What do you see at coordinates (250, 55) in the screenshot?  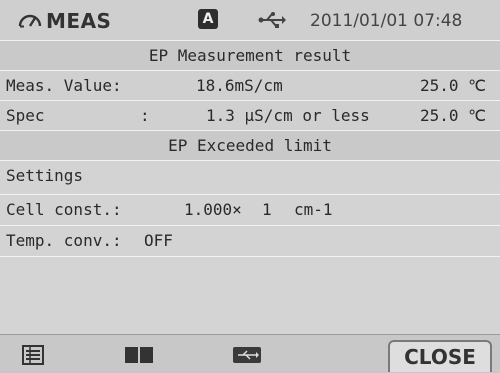 I see `screen-title: EP Measurement result` at bounding box center [250, 55].